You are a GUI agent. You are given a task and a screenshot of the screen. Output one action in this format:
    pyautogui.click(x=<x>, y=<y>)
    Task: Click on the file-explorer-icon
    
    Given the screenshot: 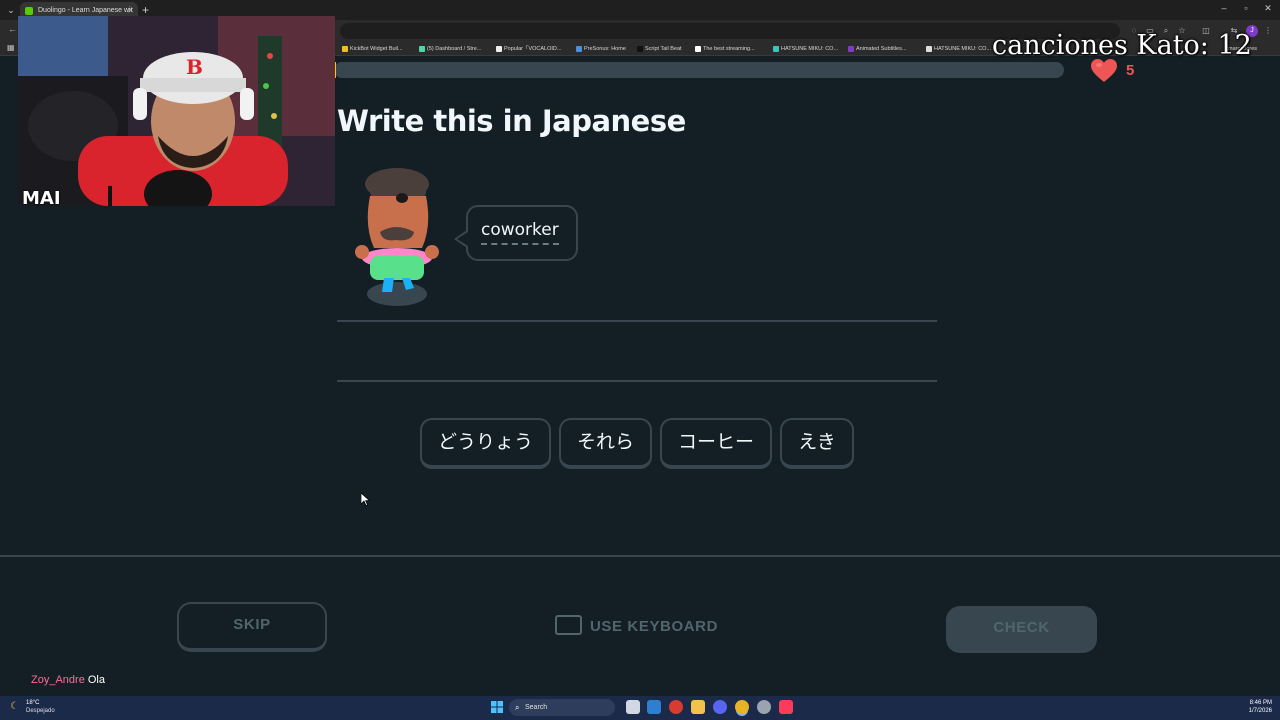 What is the action you would take?
    pyautogui.click(x=698, y=707)
    